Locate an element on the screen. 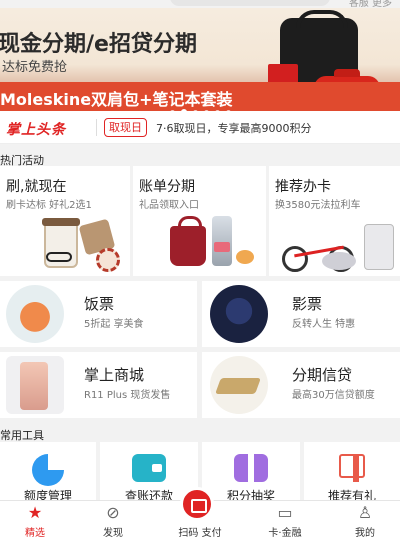 This screenshot has width=400, height=538. tool-points-lottery: 积分抽奖 is located at coordinates (251, 473).